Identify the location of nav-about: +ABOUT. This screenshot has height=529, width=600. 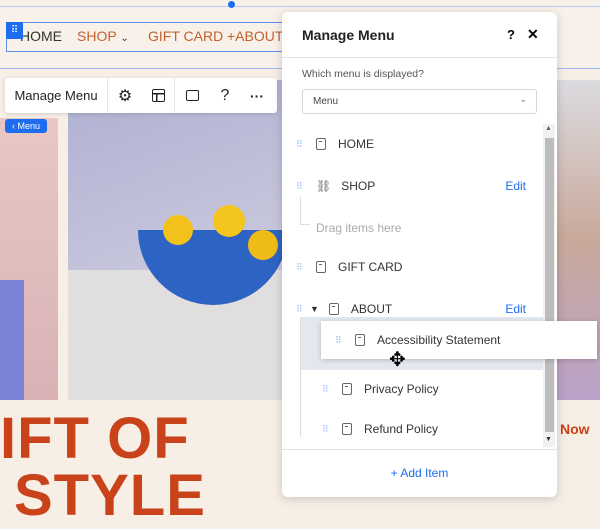
(255, 36).